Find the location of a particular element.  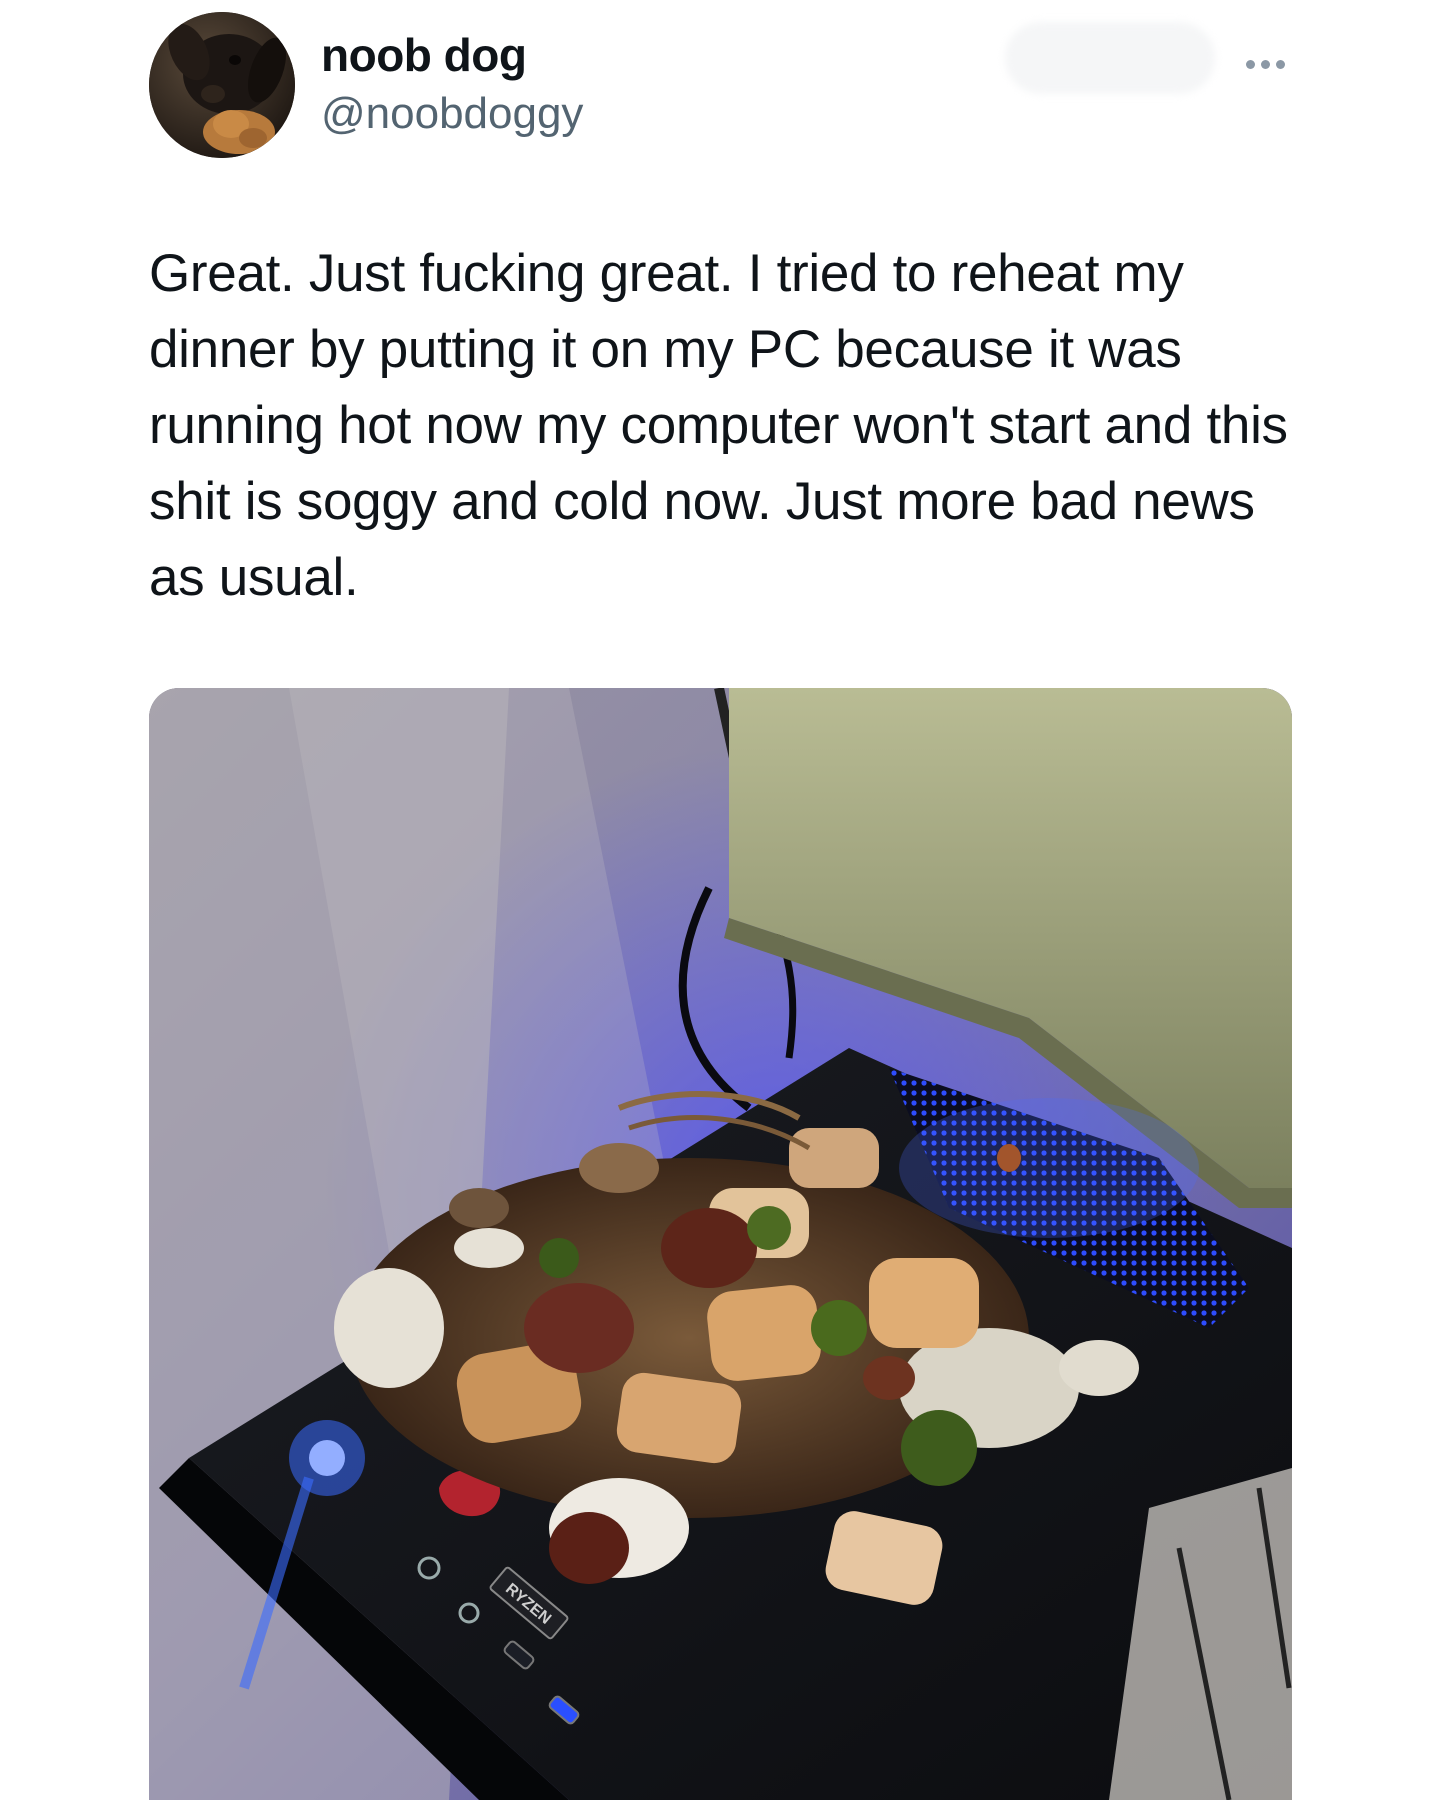

dog-avatar-icon is located at coordinates (222, 85).